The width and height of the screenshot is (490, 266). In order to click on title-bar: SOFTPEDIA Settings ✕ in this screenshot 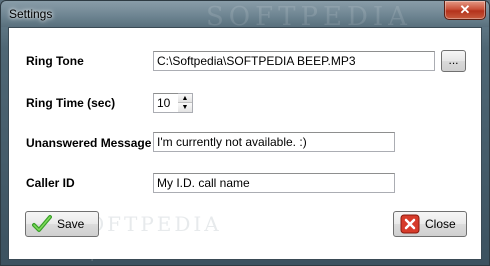, I will do `click(245, 16)`.